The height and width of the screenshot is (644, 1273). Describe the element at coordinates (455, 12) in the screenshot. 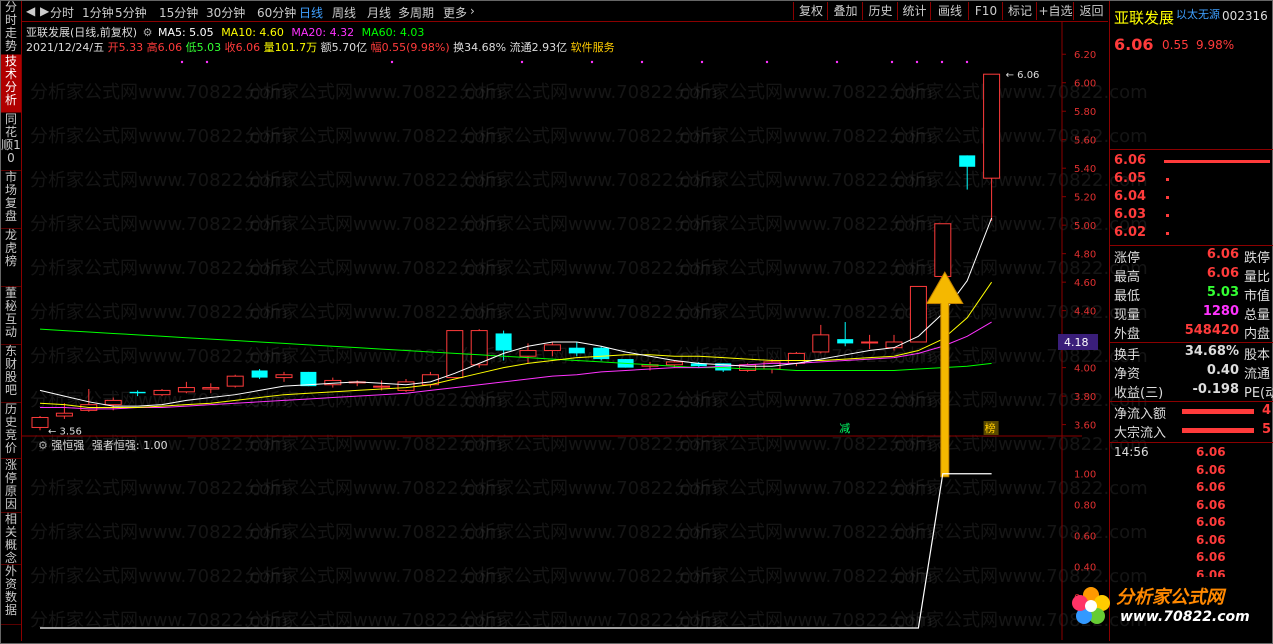

I see `period-tab: 更多` at that location.